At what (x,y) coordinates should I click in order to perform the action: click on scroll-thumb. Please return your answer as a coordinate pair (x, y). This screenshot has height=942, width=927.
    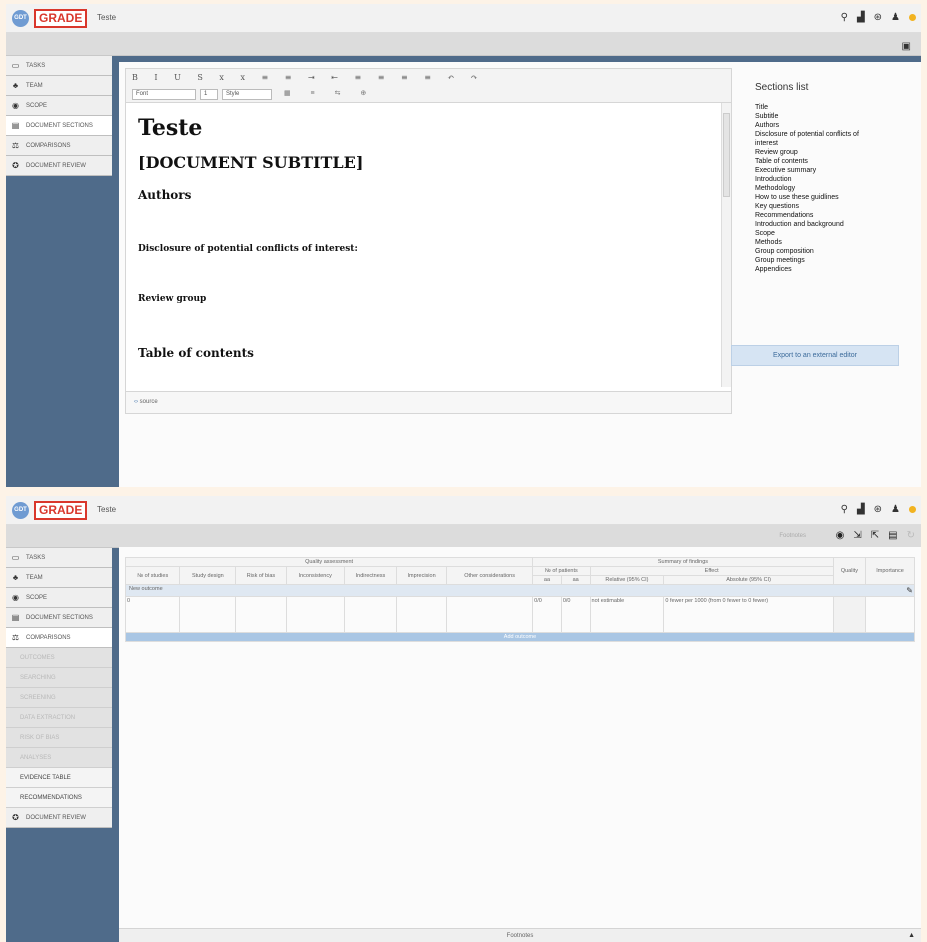
    Looking at the image, I should click on (726, 155).